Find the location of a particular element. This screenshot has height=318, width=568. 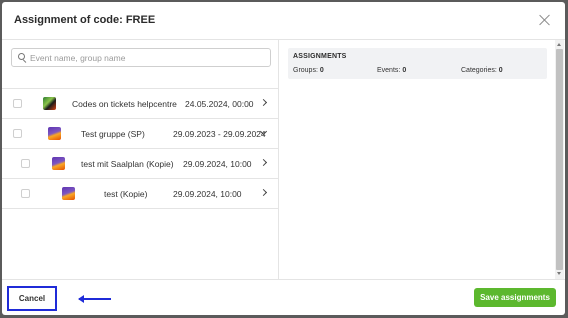

event-row-test-kopie: test (Kopie) 29.09.2024, 10:00 is located at coordinates (140, 194).